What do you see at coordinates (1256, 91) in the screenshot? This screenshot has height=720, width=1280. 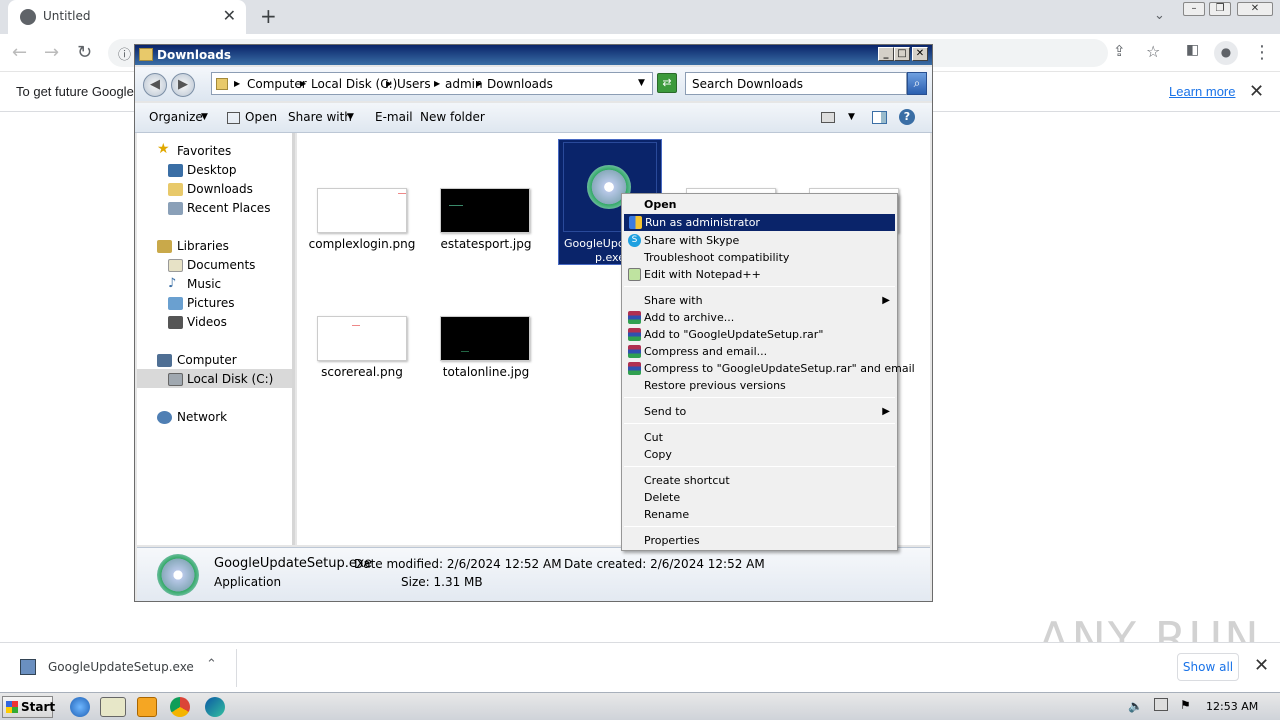 I see `infobar-close-icon: ✕` at bounding box center [1256, 91].